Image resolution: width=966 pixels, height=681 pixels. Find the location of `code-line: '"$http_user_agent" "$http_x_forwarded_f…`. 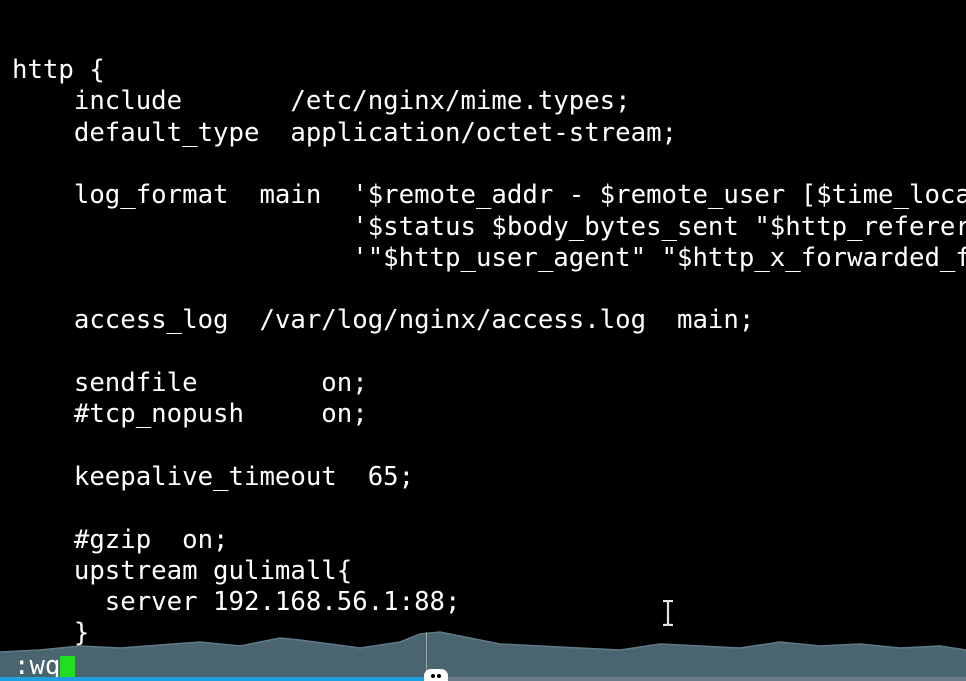

code-line: '"$http_user_agent" "$http_x_forwarded_f… is located at coordinates (489, 257).